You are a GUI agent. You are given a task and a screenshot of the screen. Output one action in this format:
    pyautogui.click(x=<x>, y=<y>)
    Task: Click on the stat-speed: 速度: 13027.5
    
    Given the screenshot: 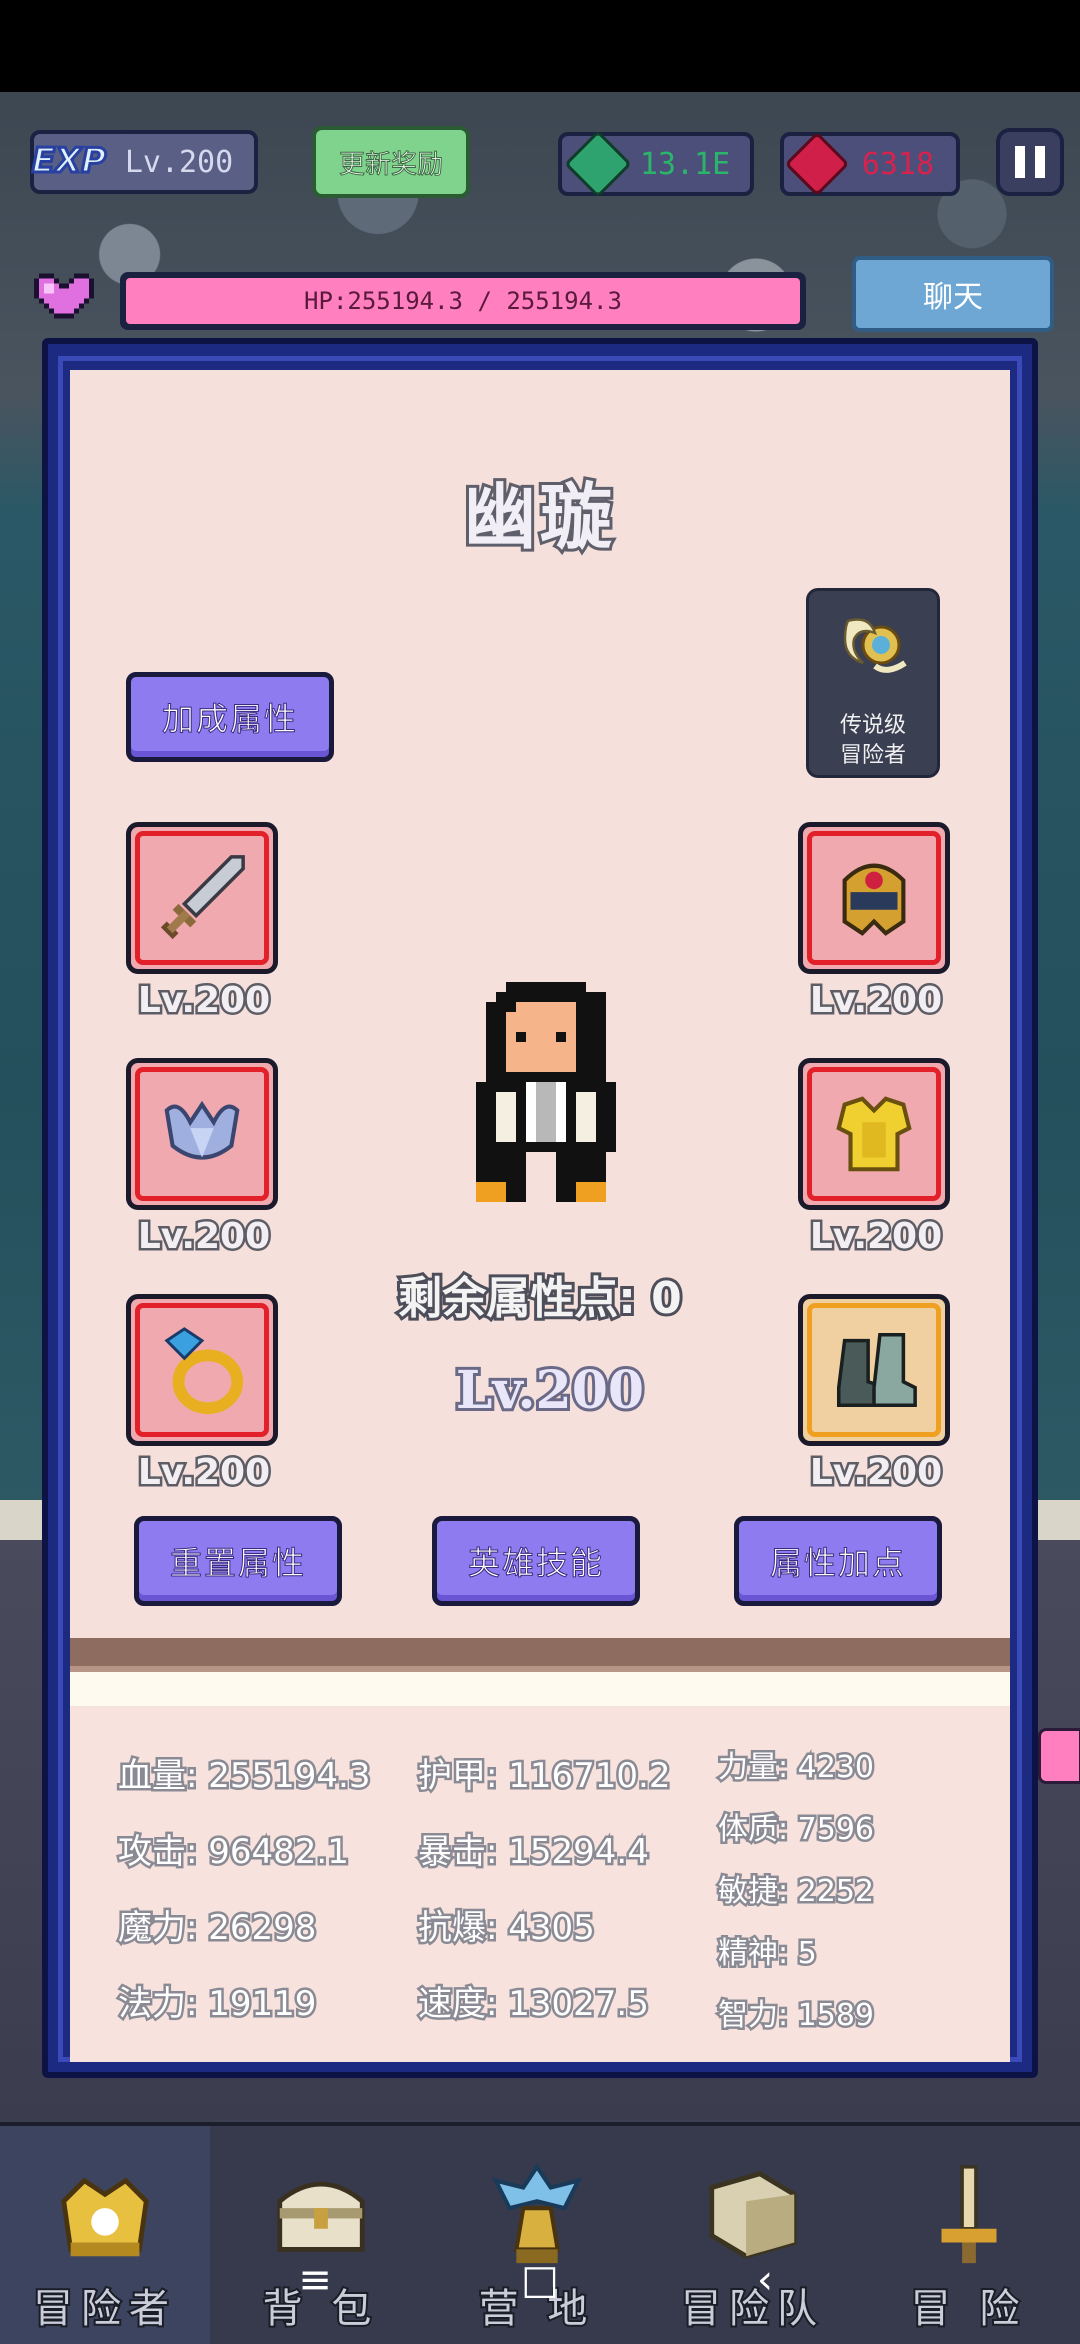 What is the action you would take?
    pyautogui.click(x=534, y=2004)
    